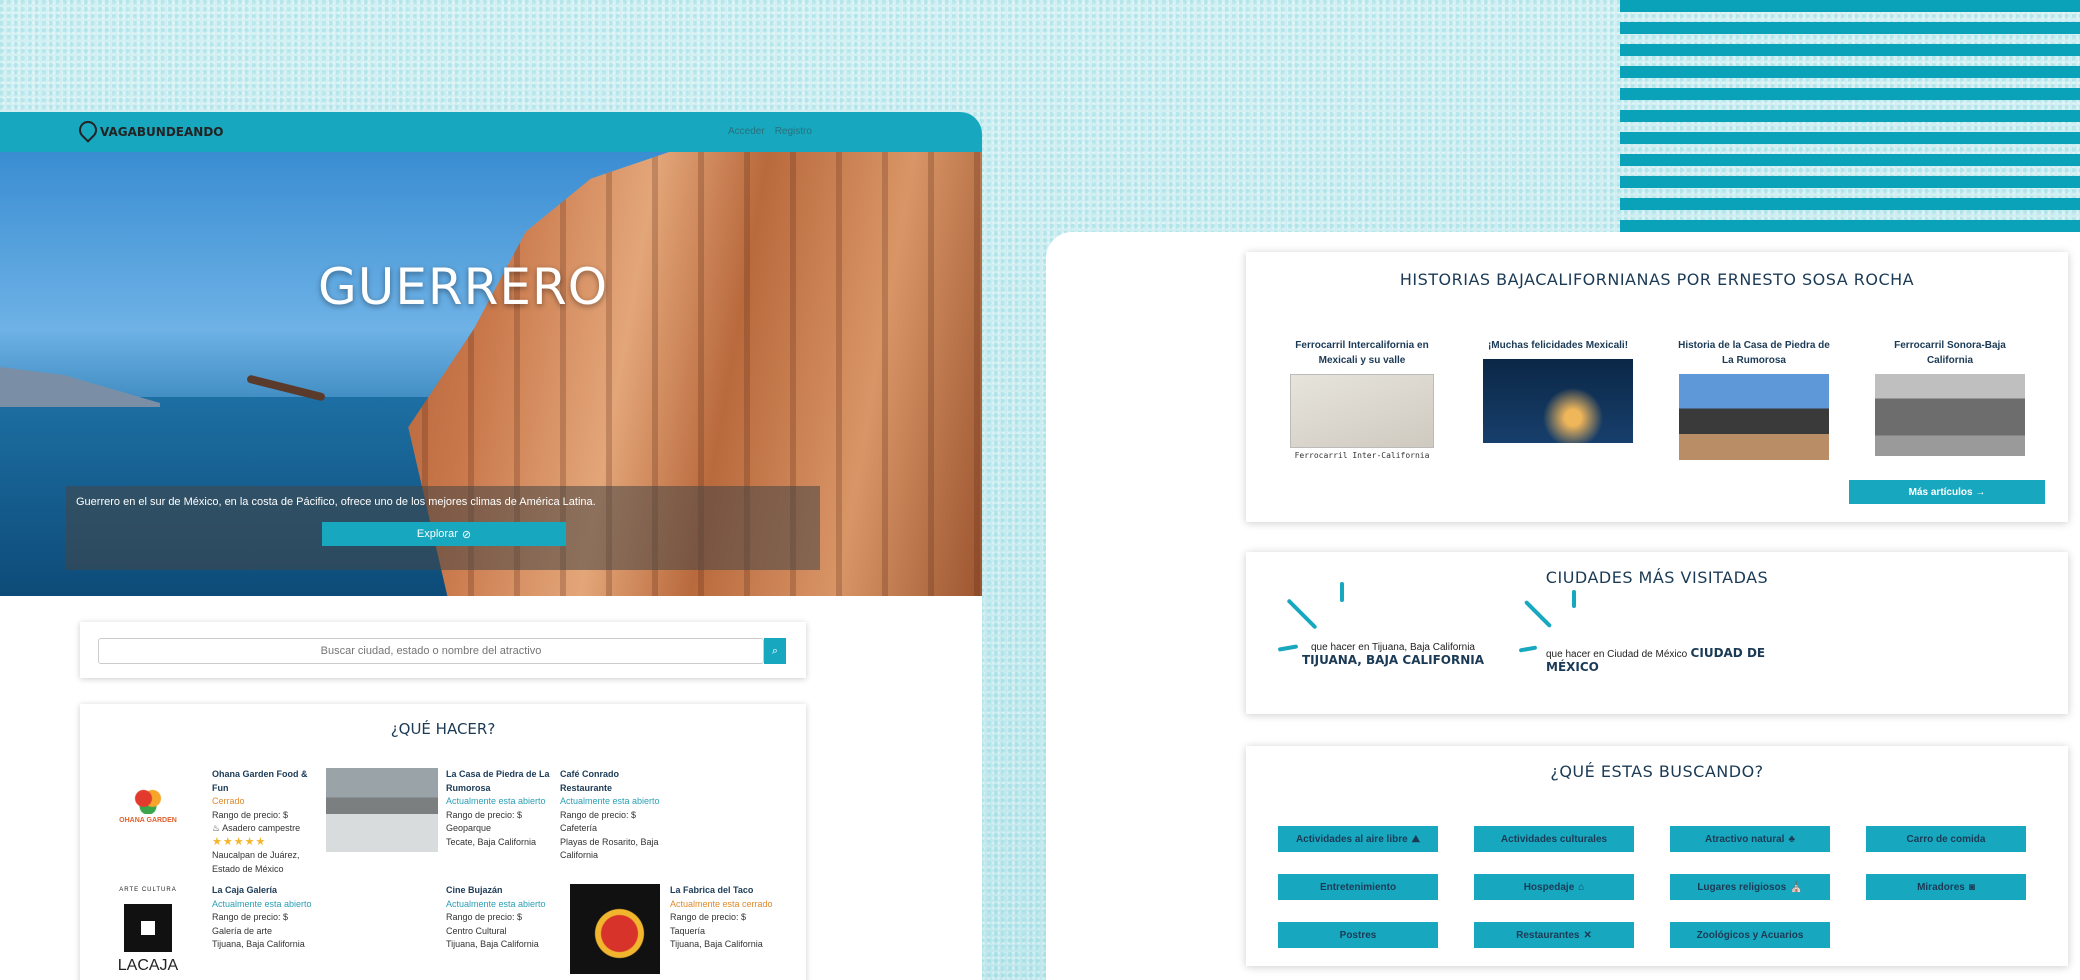  Describe the element at coordinates (1393, 660) in the screenshot. I see `city-name: TIJUANA, BAJA CALIFORNIA` at that location.